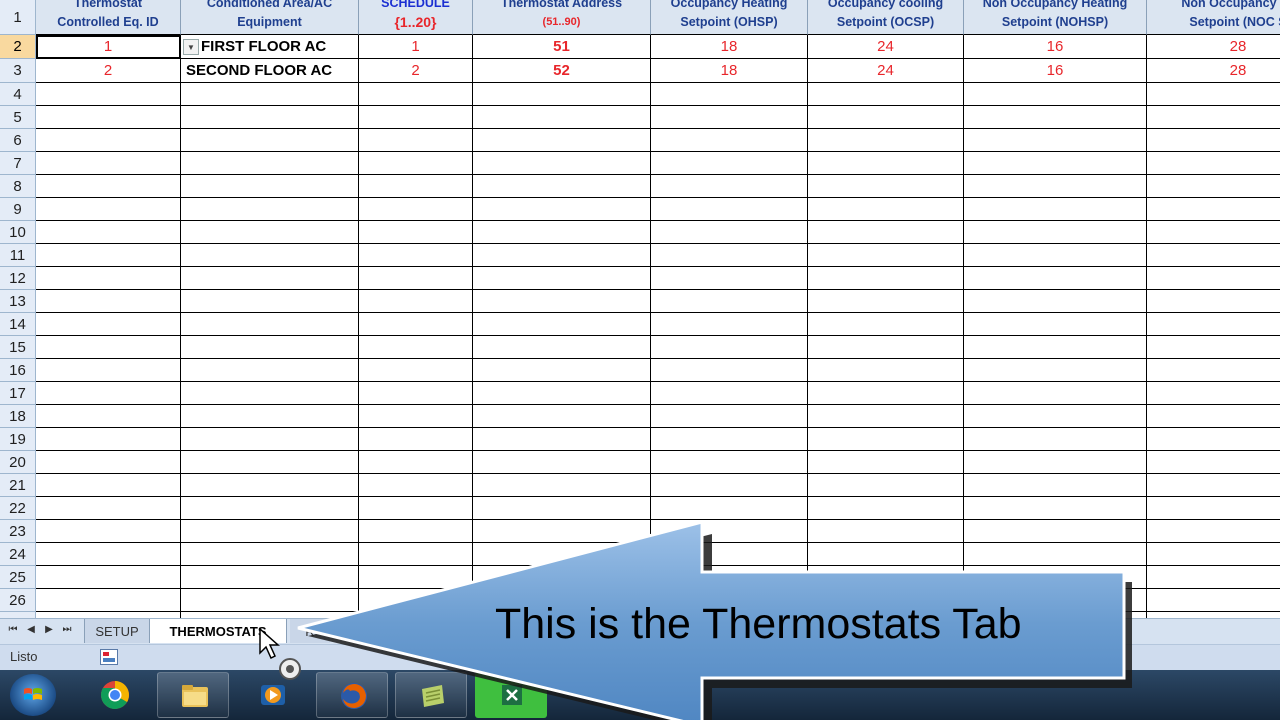 Image resolution: width=1280 pixels, height=720 pixels. What do you see at coordinates (591, 695) in the screenshot?
I see `other-taskbar-button` at bounding box center [591, 695].